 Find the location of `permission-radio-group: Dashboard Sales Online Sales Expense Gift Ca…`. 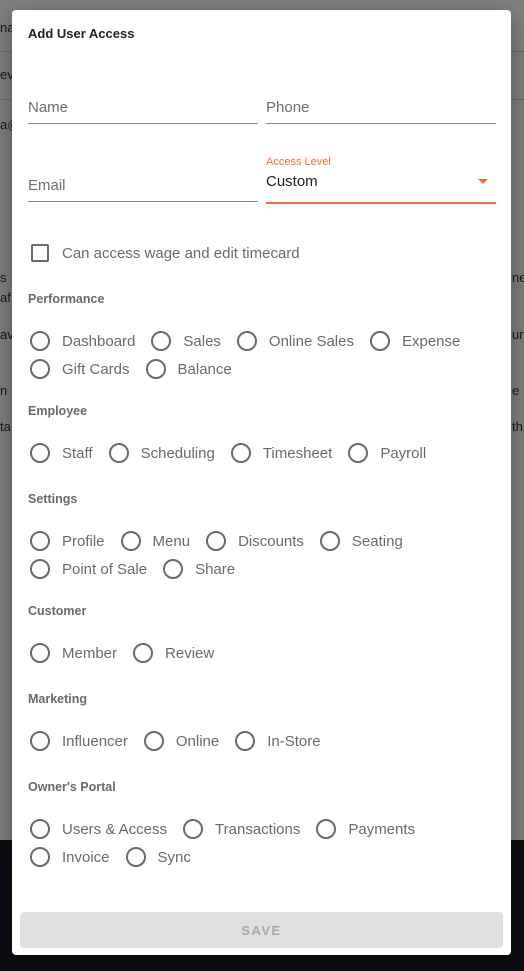

permission-radio-group: Dashboard Sales Online Sales Expense Gift Ca… is located at coordinates (263, 355).